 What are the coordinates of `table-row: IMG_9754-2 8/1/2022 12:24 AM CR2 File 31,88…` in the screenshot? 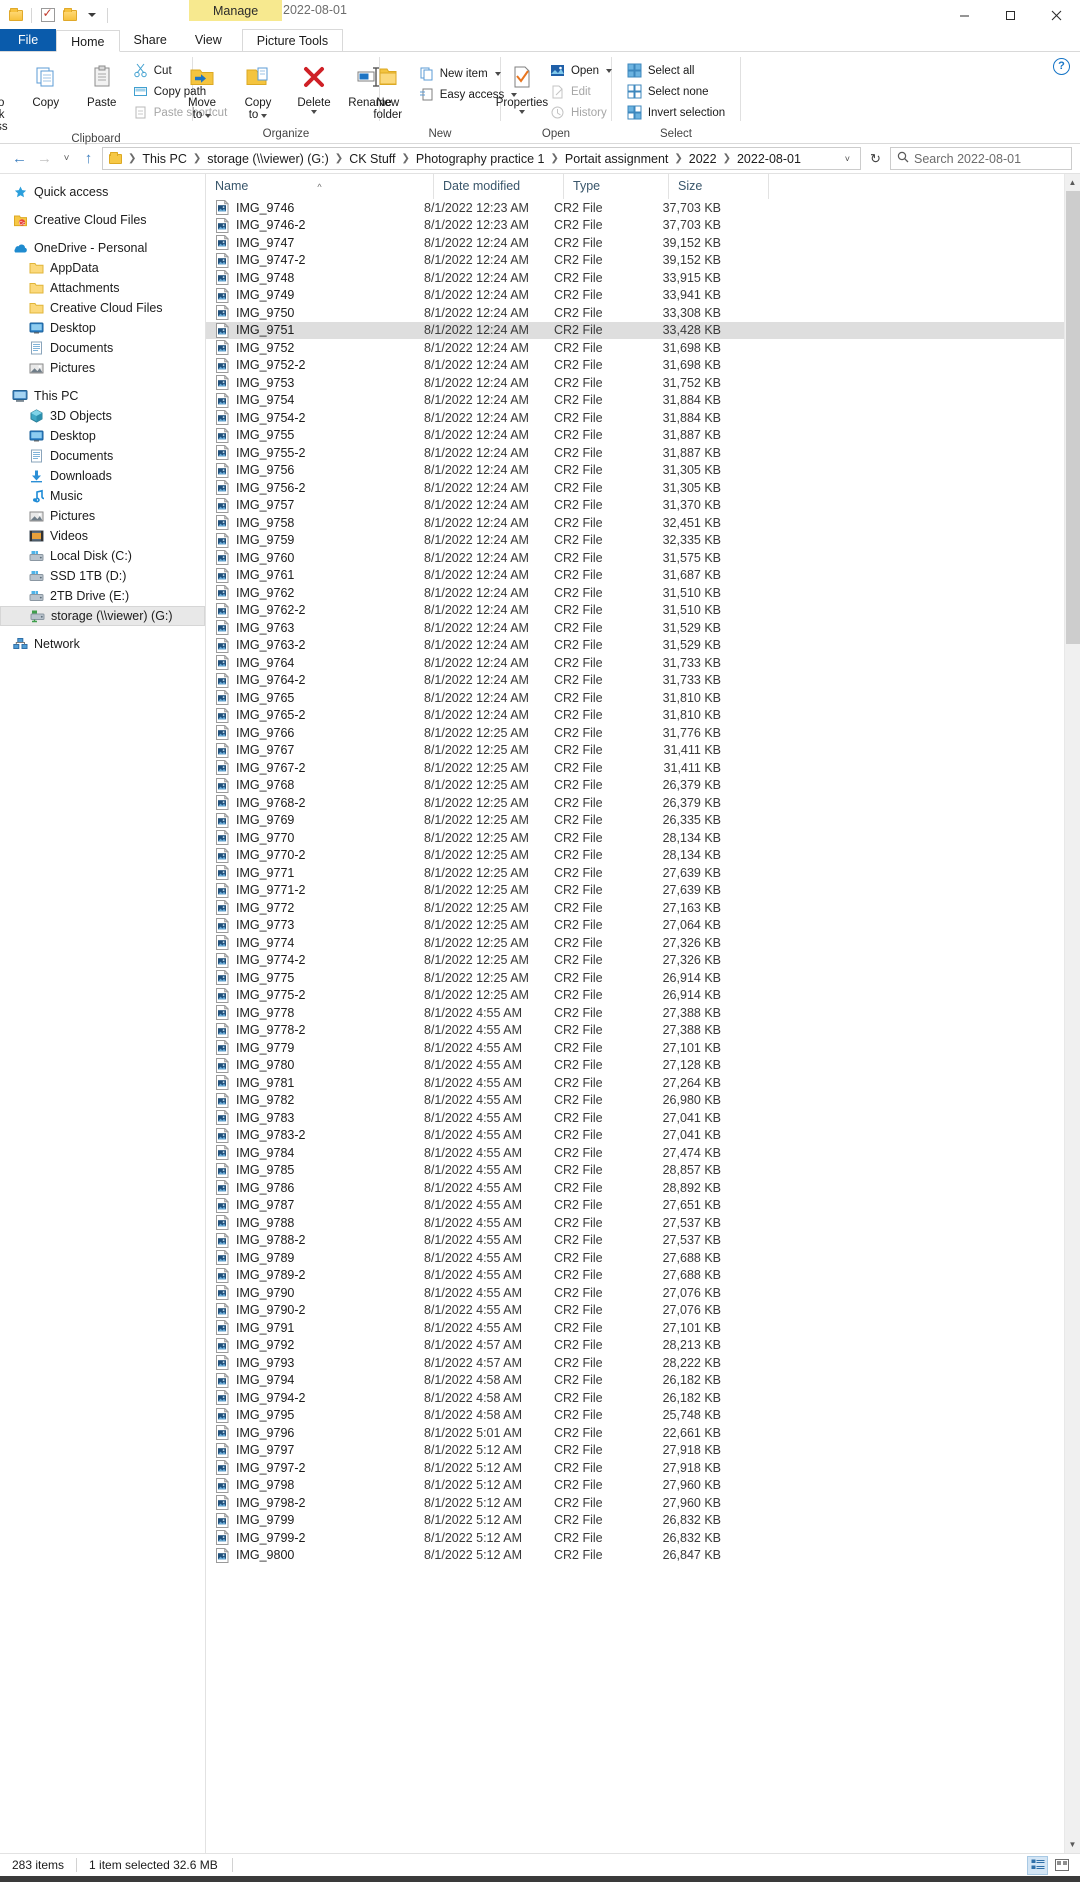 It's located at (635, 418).